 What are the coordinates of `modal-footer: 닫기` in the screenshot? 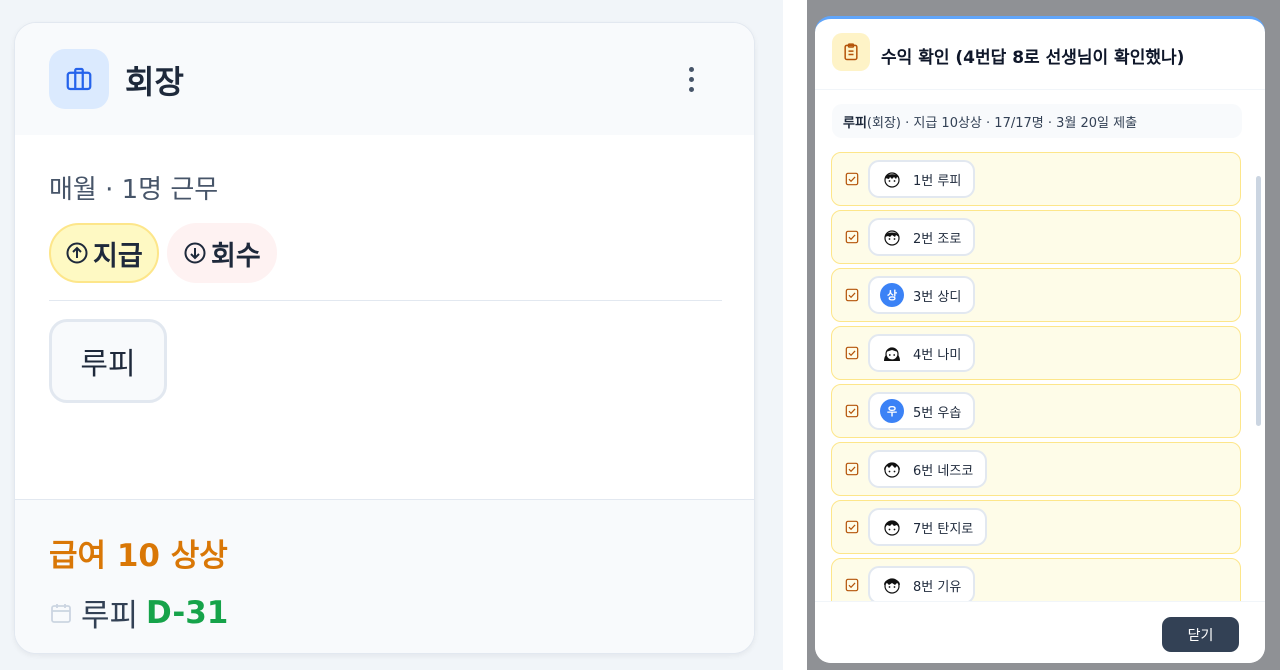 It's located at (1040, 632).